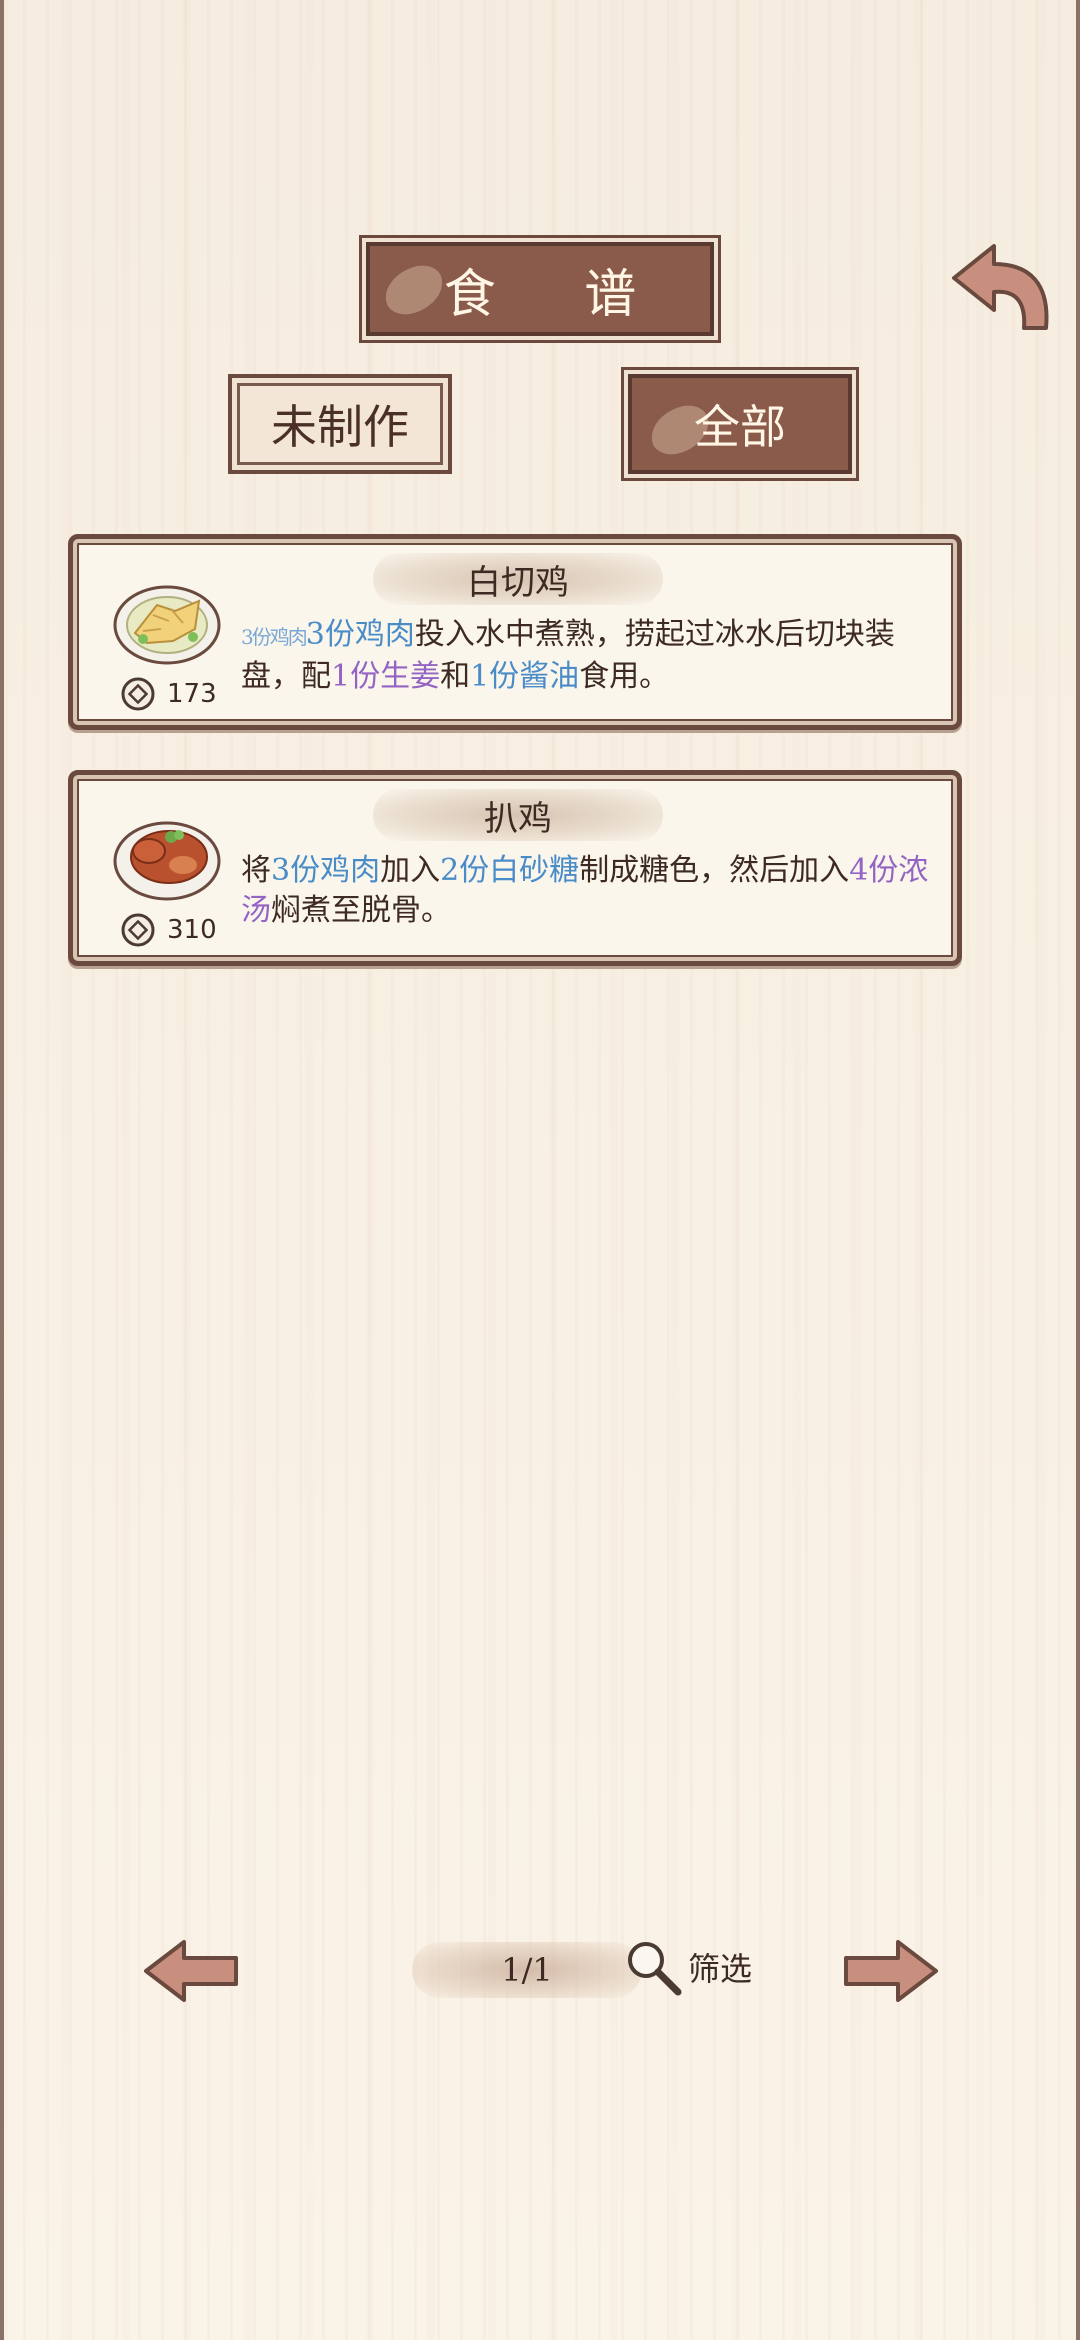  I want to click on tab-all-label: 全部, so click(740, 427).